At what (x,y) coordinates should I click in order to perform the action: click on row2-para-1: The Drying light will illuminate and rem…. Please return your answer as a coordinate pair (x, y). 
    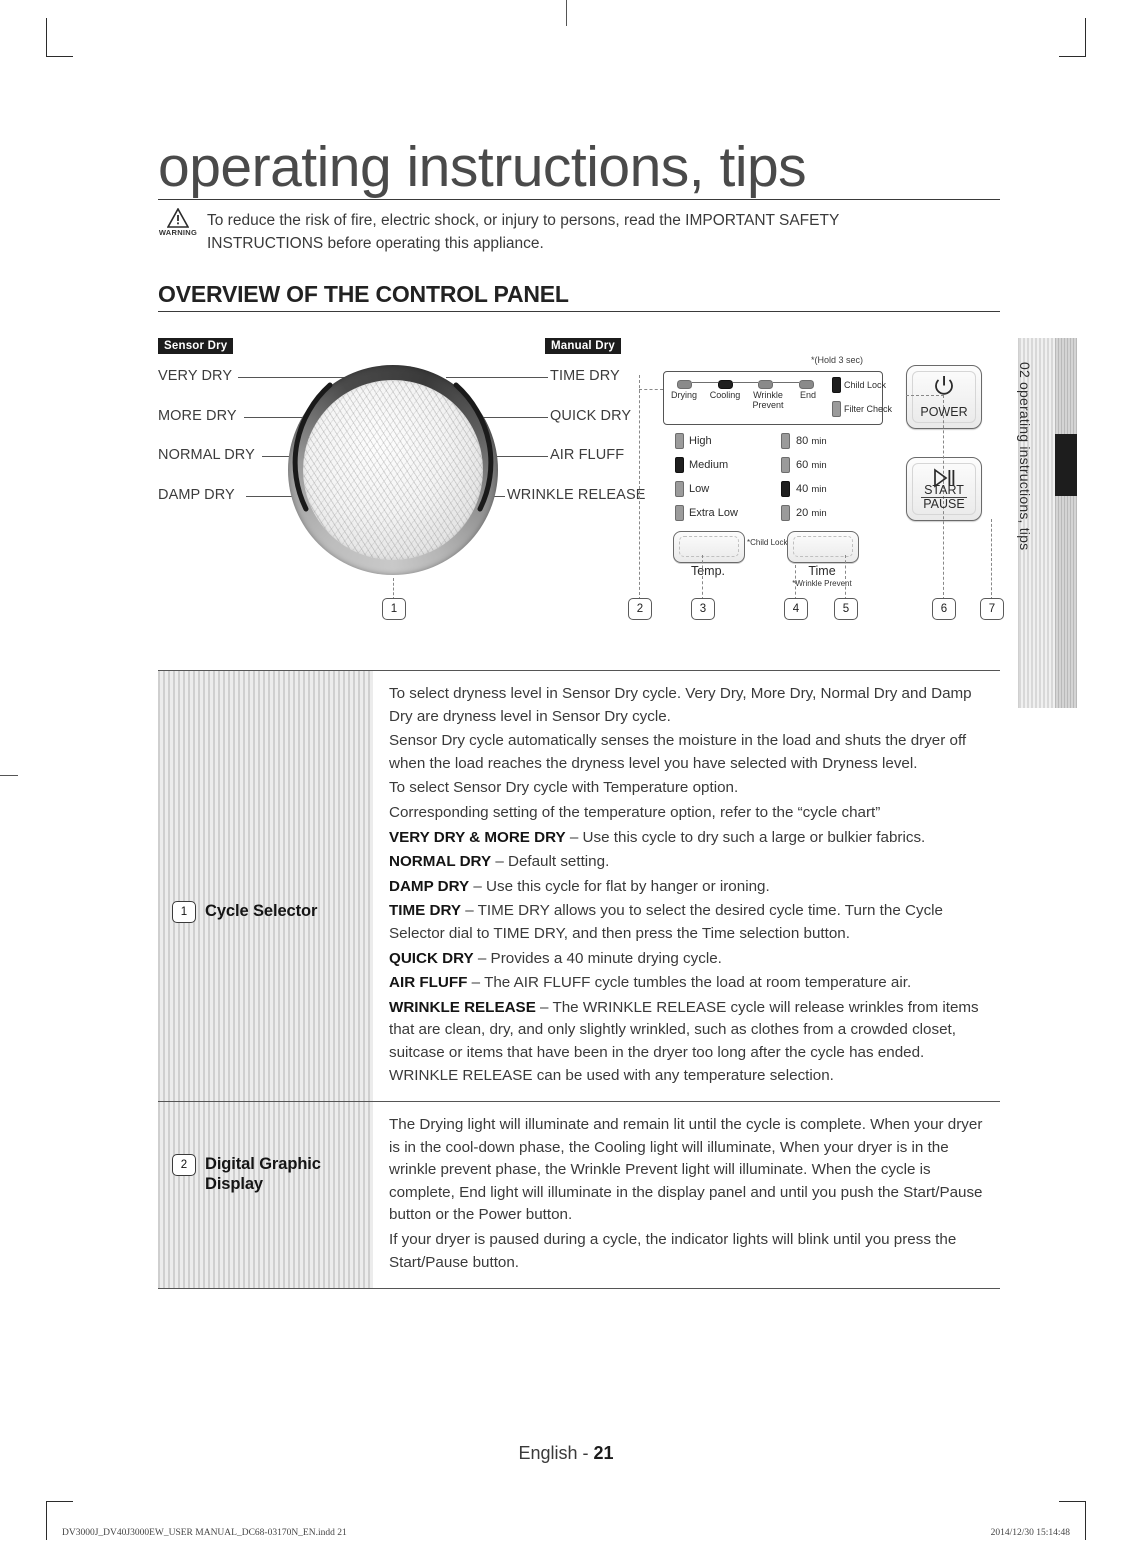
    Looking at the image, I should click on (686, 1170).